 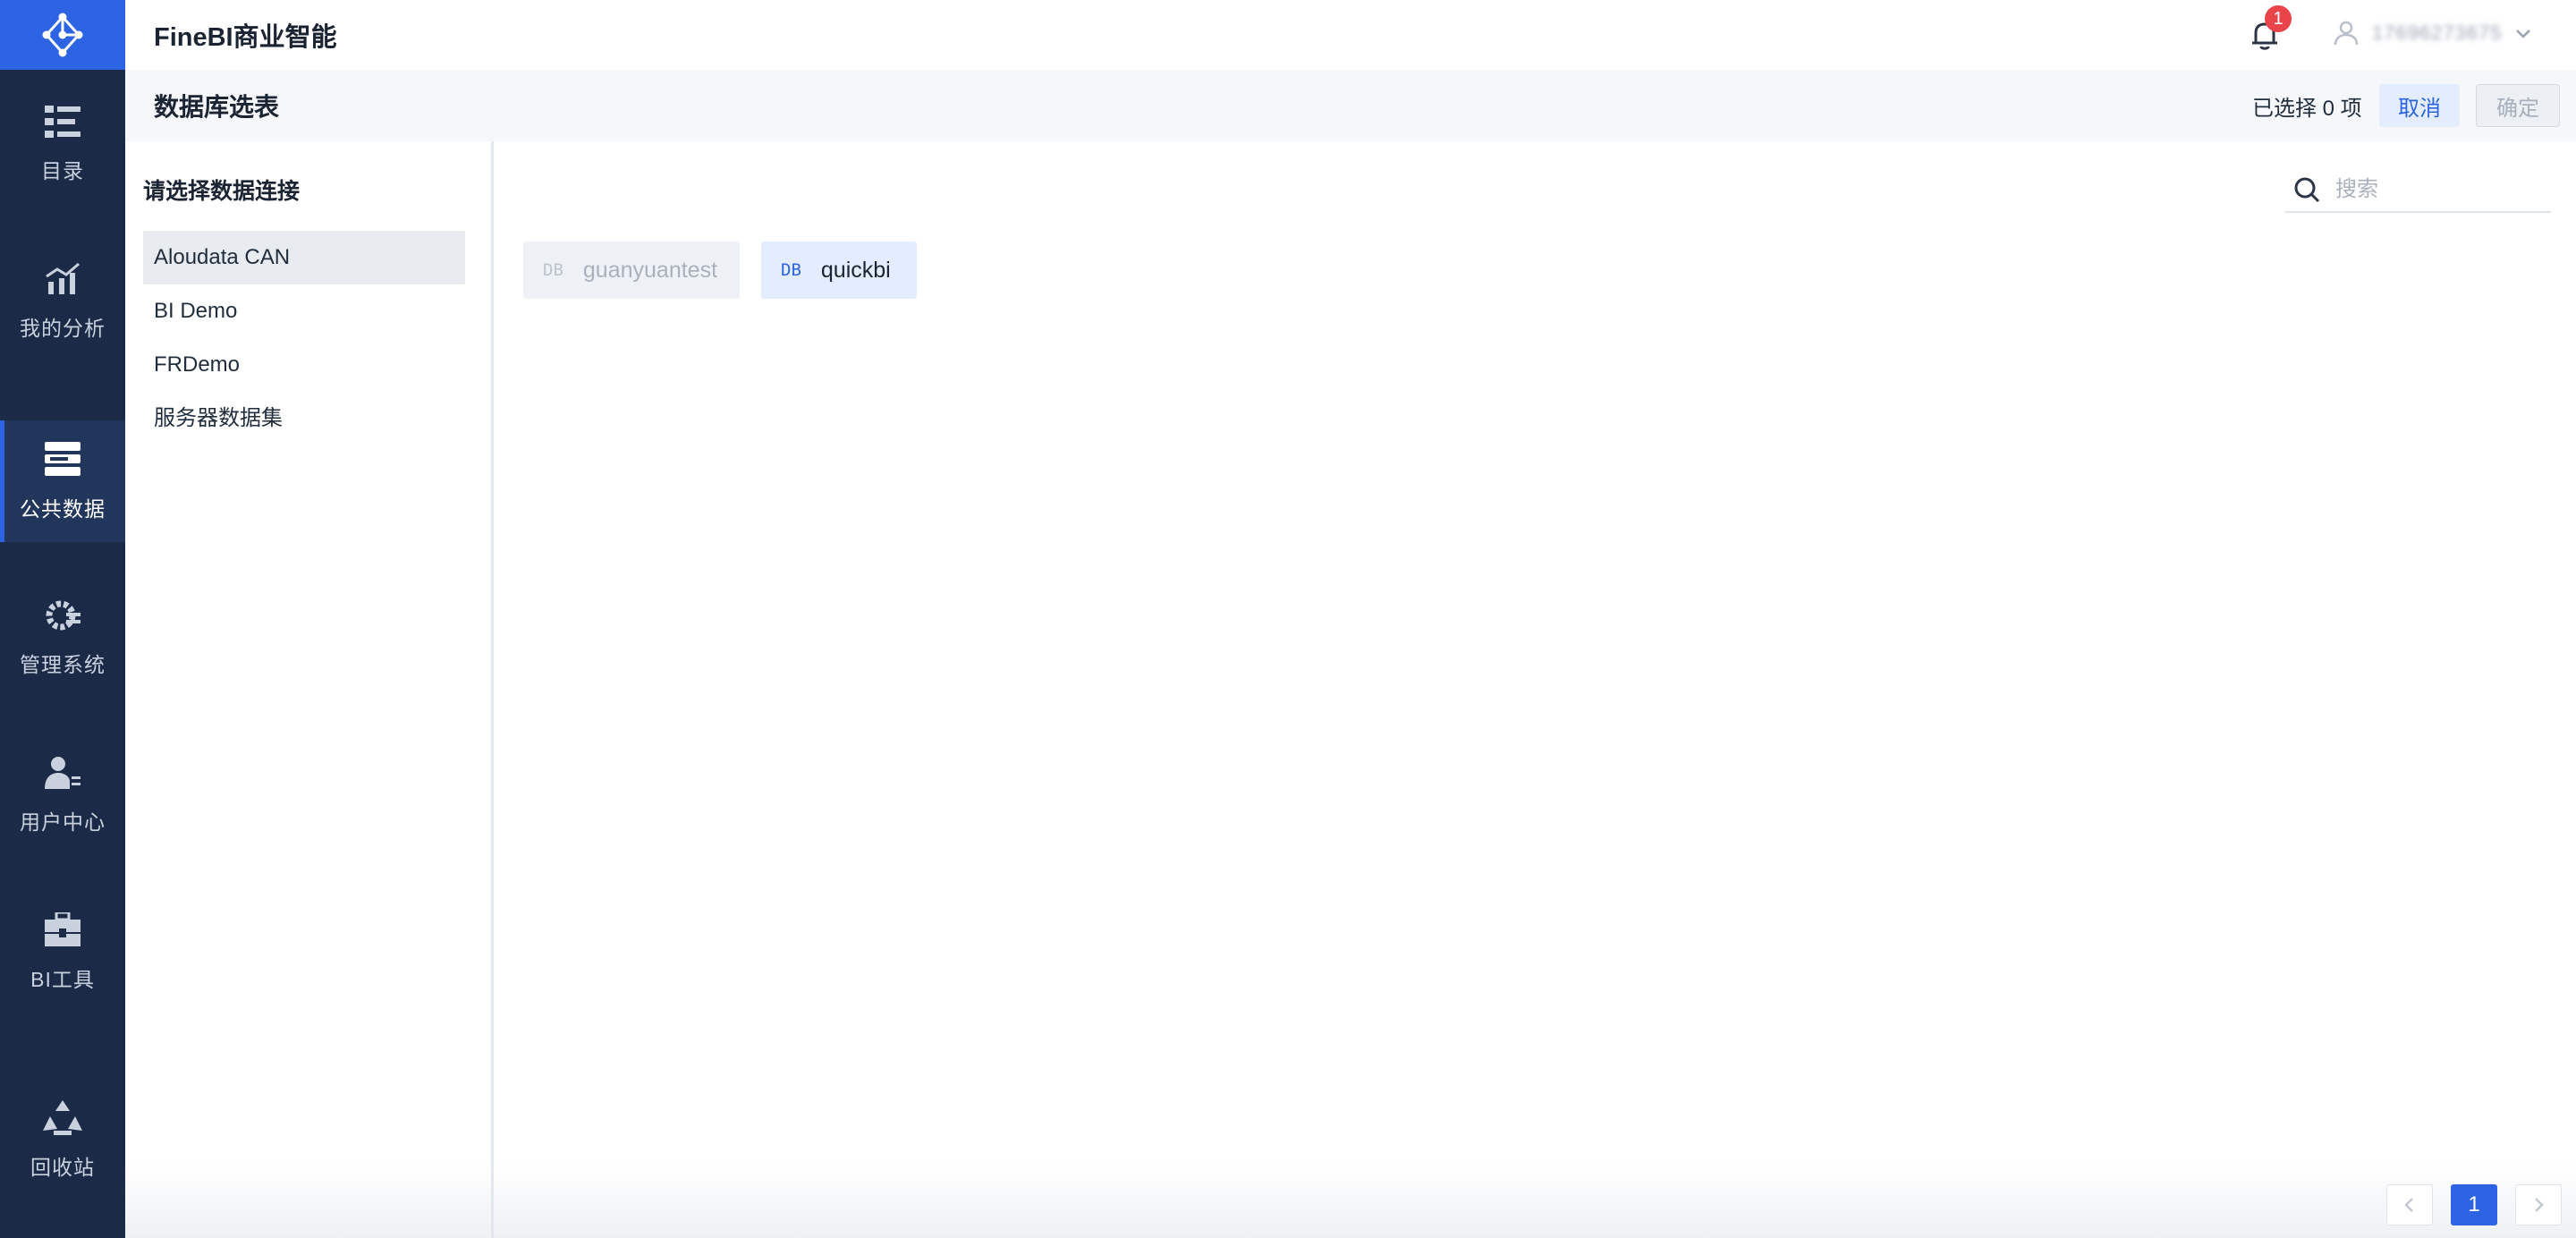 What do you see at coordinates (62, 121) in the screenshot?
I see `catalog-icon` at bounding box center [62, 121].